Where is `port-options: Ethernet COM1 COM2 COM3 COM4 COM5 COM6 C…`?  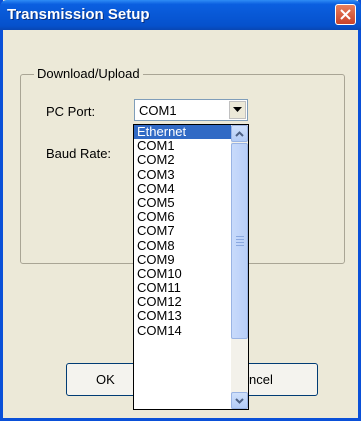
port-options: Ethernet COM1 COM2 COM3 COM4 COM5 COM6 C… is located at coordinates (183, 231).